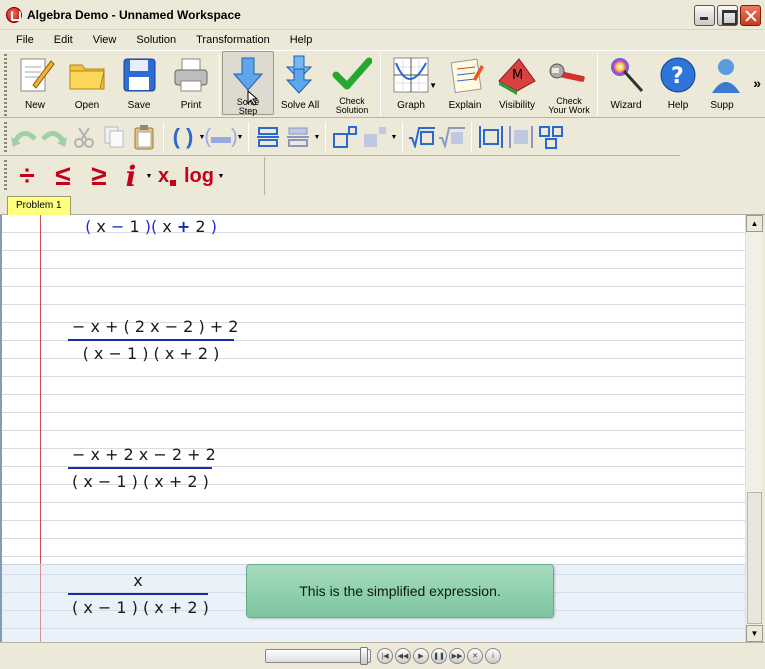 The image size is (765, 669). Describe the element at coordinates (87, 75) in the screenshot. I see `folder-icon` at that location.